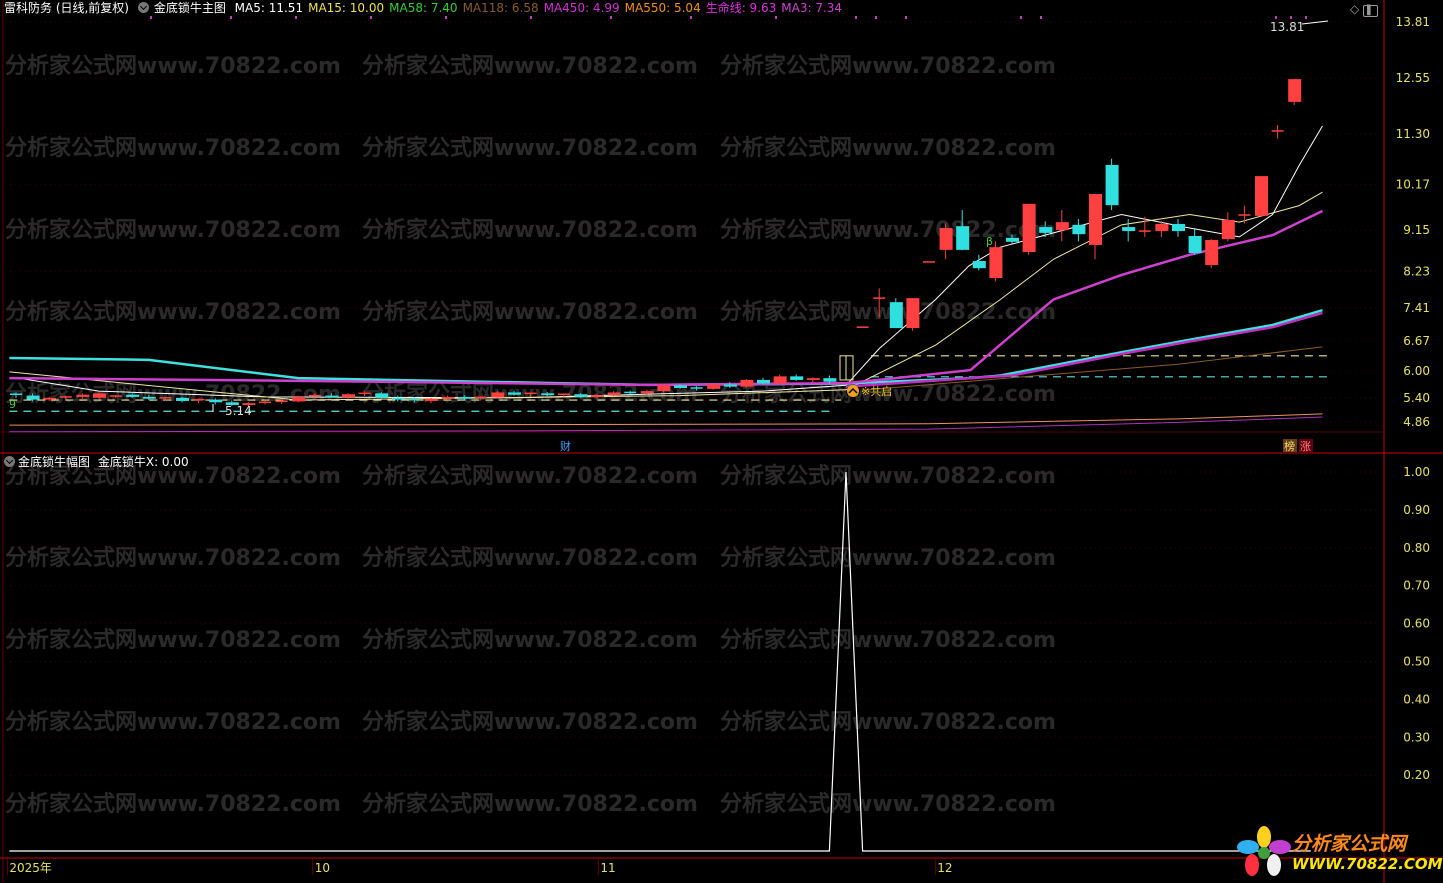 This screenshot has width=1443, height=883. Describe the element at coordinates (1416, 662) in the screenshot. I see `sub-tick-label: 0.50` at that location.